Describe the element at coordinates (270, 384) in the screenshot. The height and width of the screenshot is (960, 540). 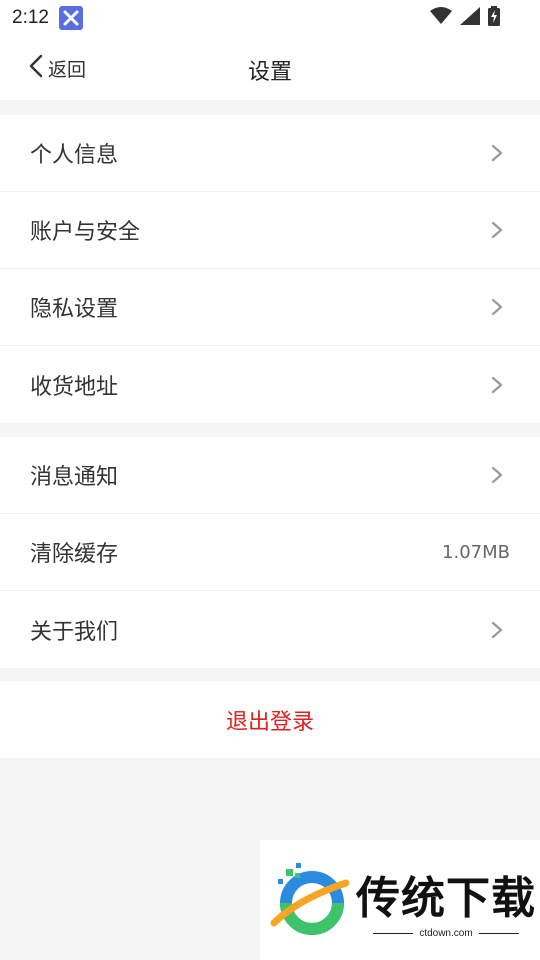
I see `settings-item-shipping-address: 收货地址` at that location.